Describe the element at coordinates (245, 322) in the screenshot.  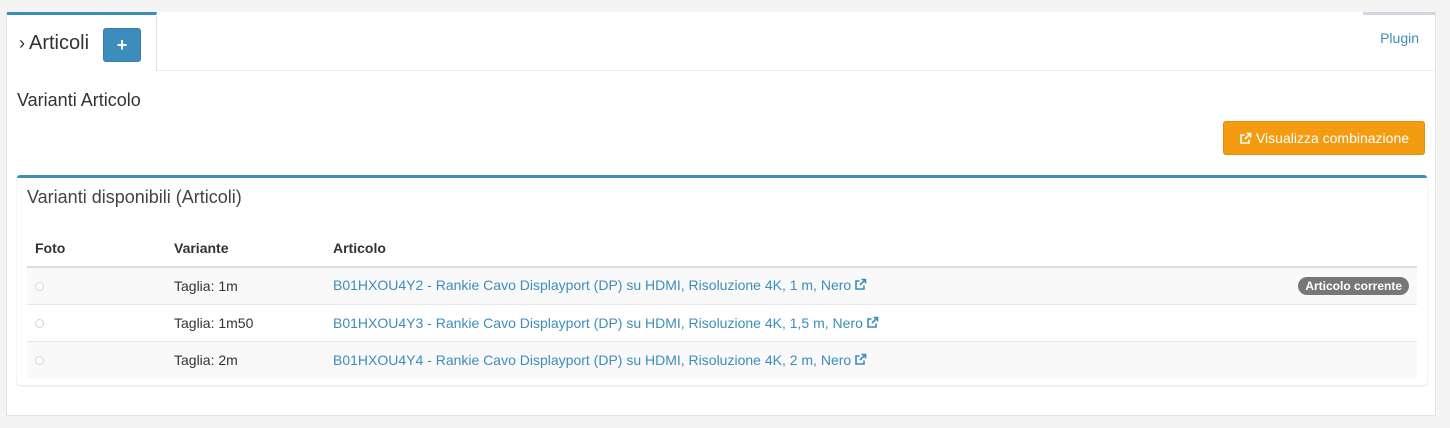
I see `variant-cell: Taglia: 1m50` at that location.